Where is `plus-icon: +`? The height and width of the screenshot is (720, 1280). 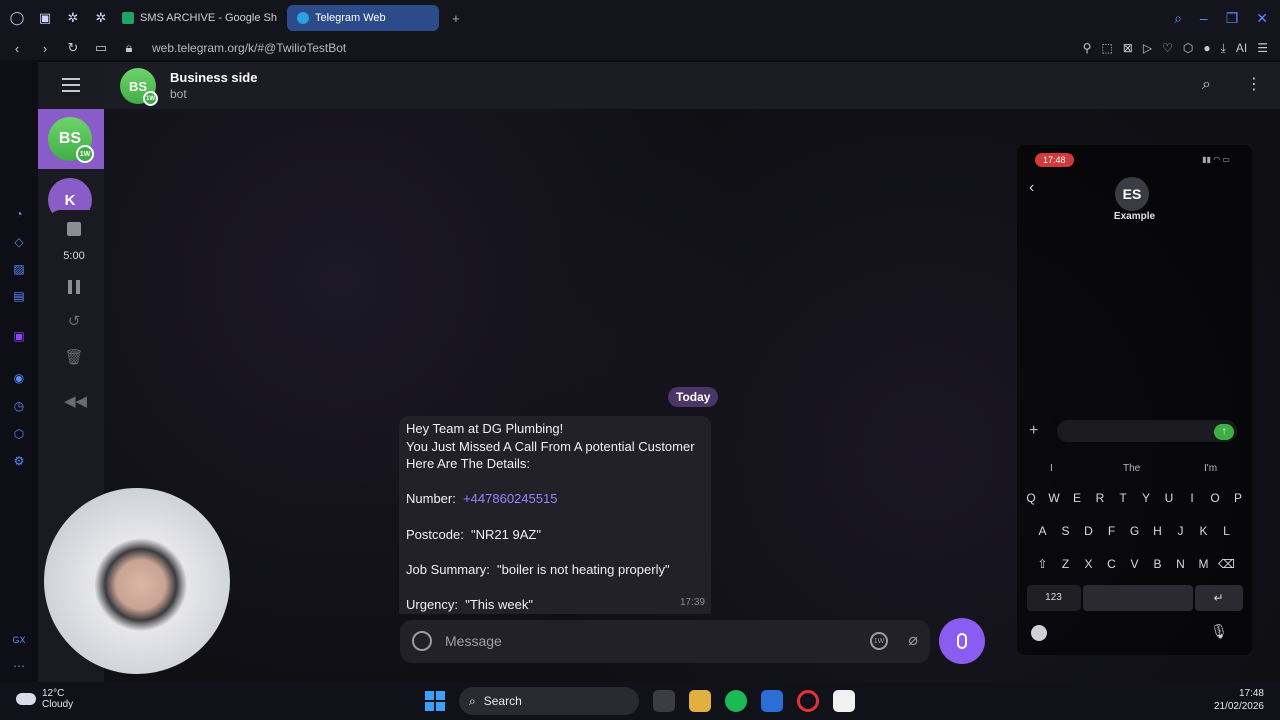 plus-icon: + is located at coordinates (1033, 431).